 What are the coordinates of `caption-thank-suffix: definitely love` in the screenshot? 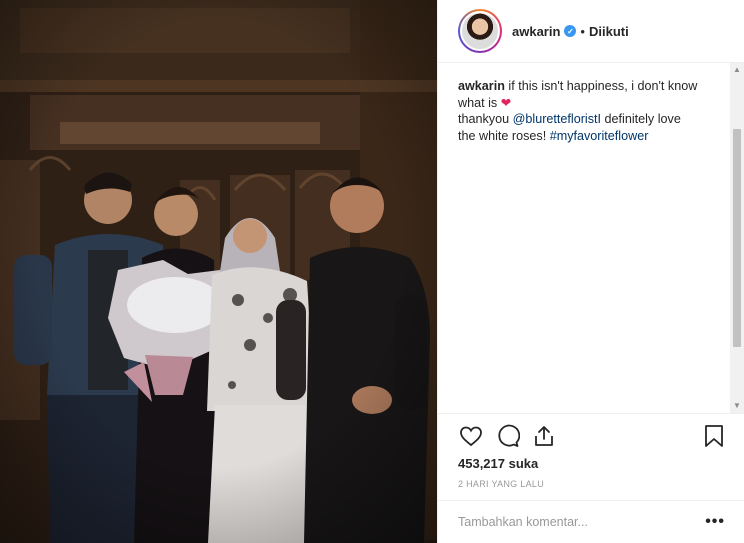 It's located at (642, 119).